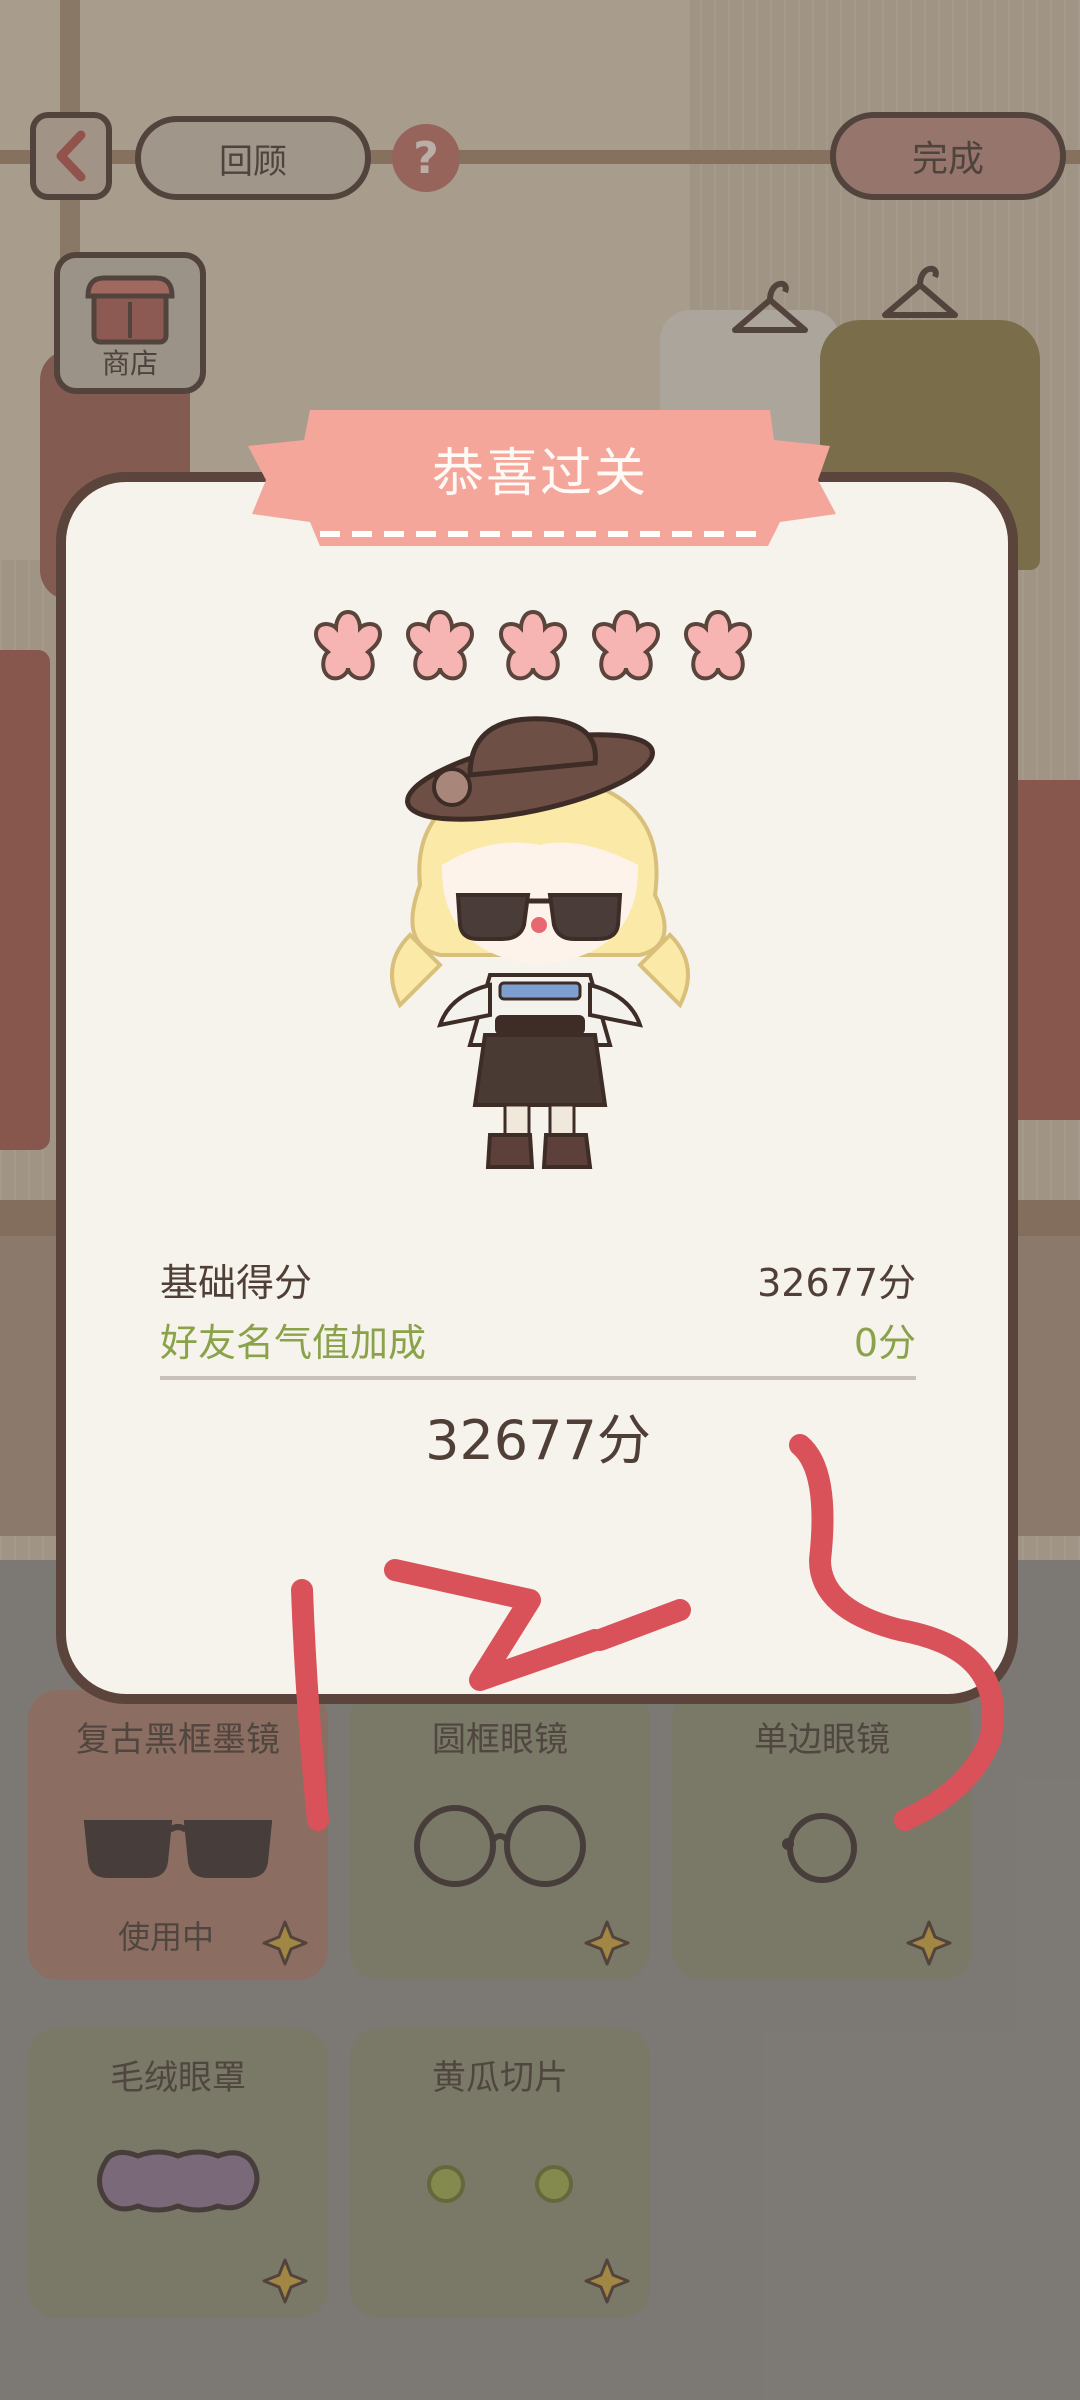 This screenshot has width=1080, height=2400. I want to click on bonus-score-label: 好友名气值加成, so click(293, 1343).